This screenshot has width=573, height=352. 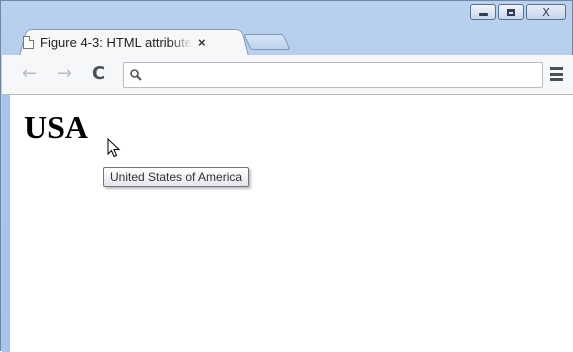 I want to click on maximize-icon, so click(x=511, y=12).